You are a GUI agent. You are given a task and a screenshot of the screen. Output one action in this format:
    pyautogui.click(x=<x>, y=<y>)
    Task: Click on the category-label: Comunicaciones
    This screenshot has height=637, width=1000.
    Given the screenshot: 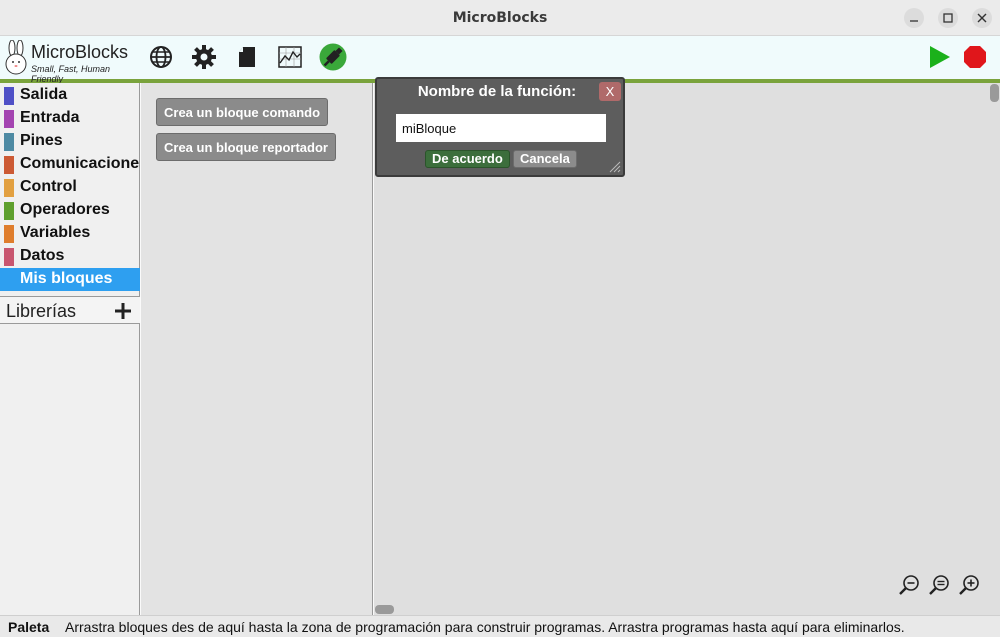 What is the action you would take?
    pyautogui.click(x=80, y=163)
    